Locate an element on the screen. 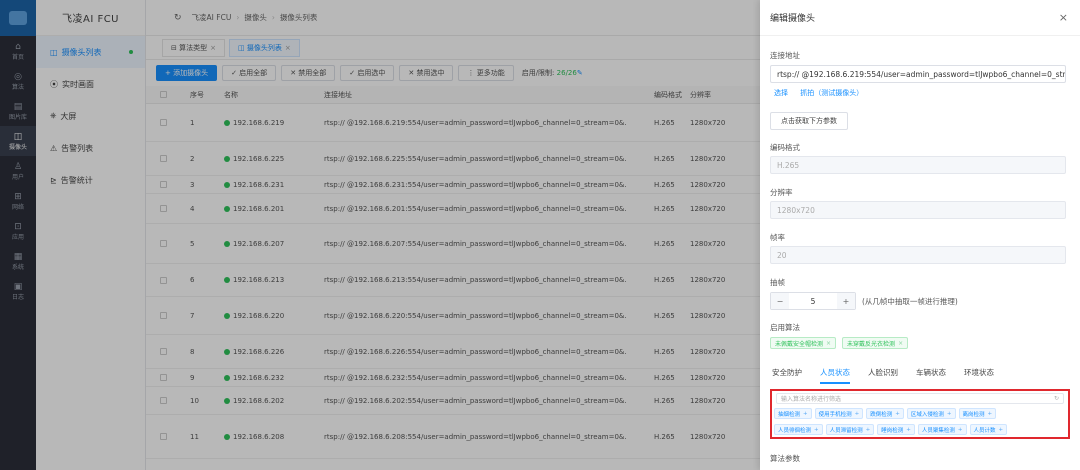  algorithm-chip-row: 人员徘徊检测 + 人员滞留检测 + 睡岗检测 + 人员聚集检测 + 人员计数 + is located at coordinates (922, 429).